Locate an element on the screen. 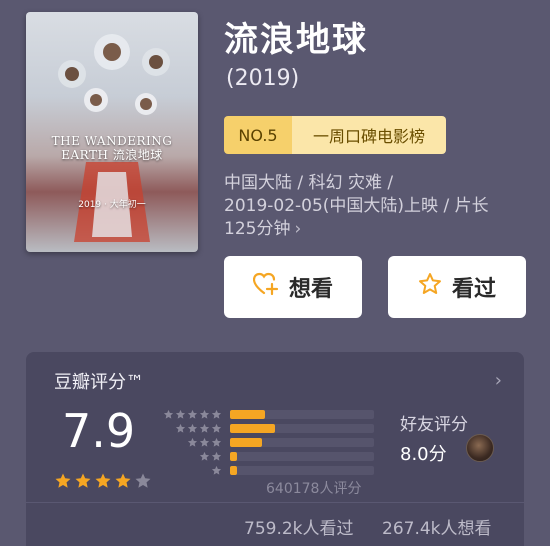  friends-rating-label: 好友评分 is located at coordinates (434, 425).